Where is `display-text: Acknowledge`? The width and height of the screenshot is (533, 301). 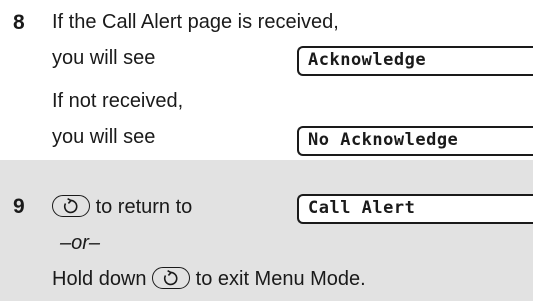 display-text: Acknowledge is located at coordinates (367, 60).